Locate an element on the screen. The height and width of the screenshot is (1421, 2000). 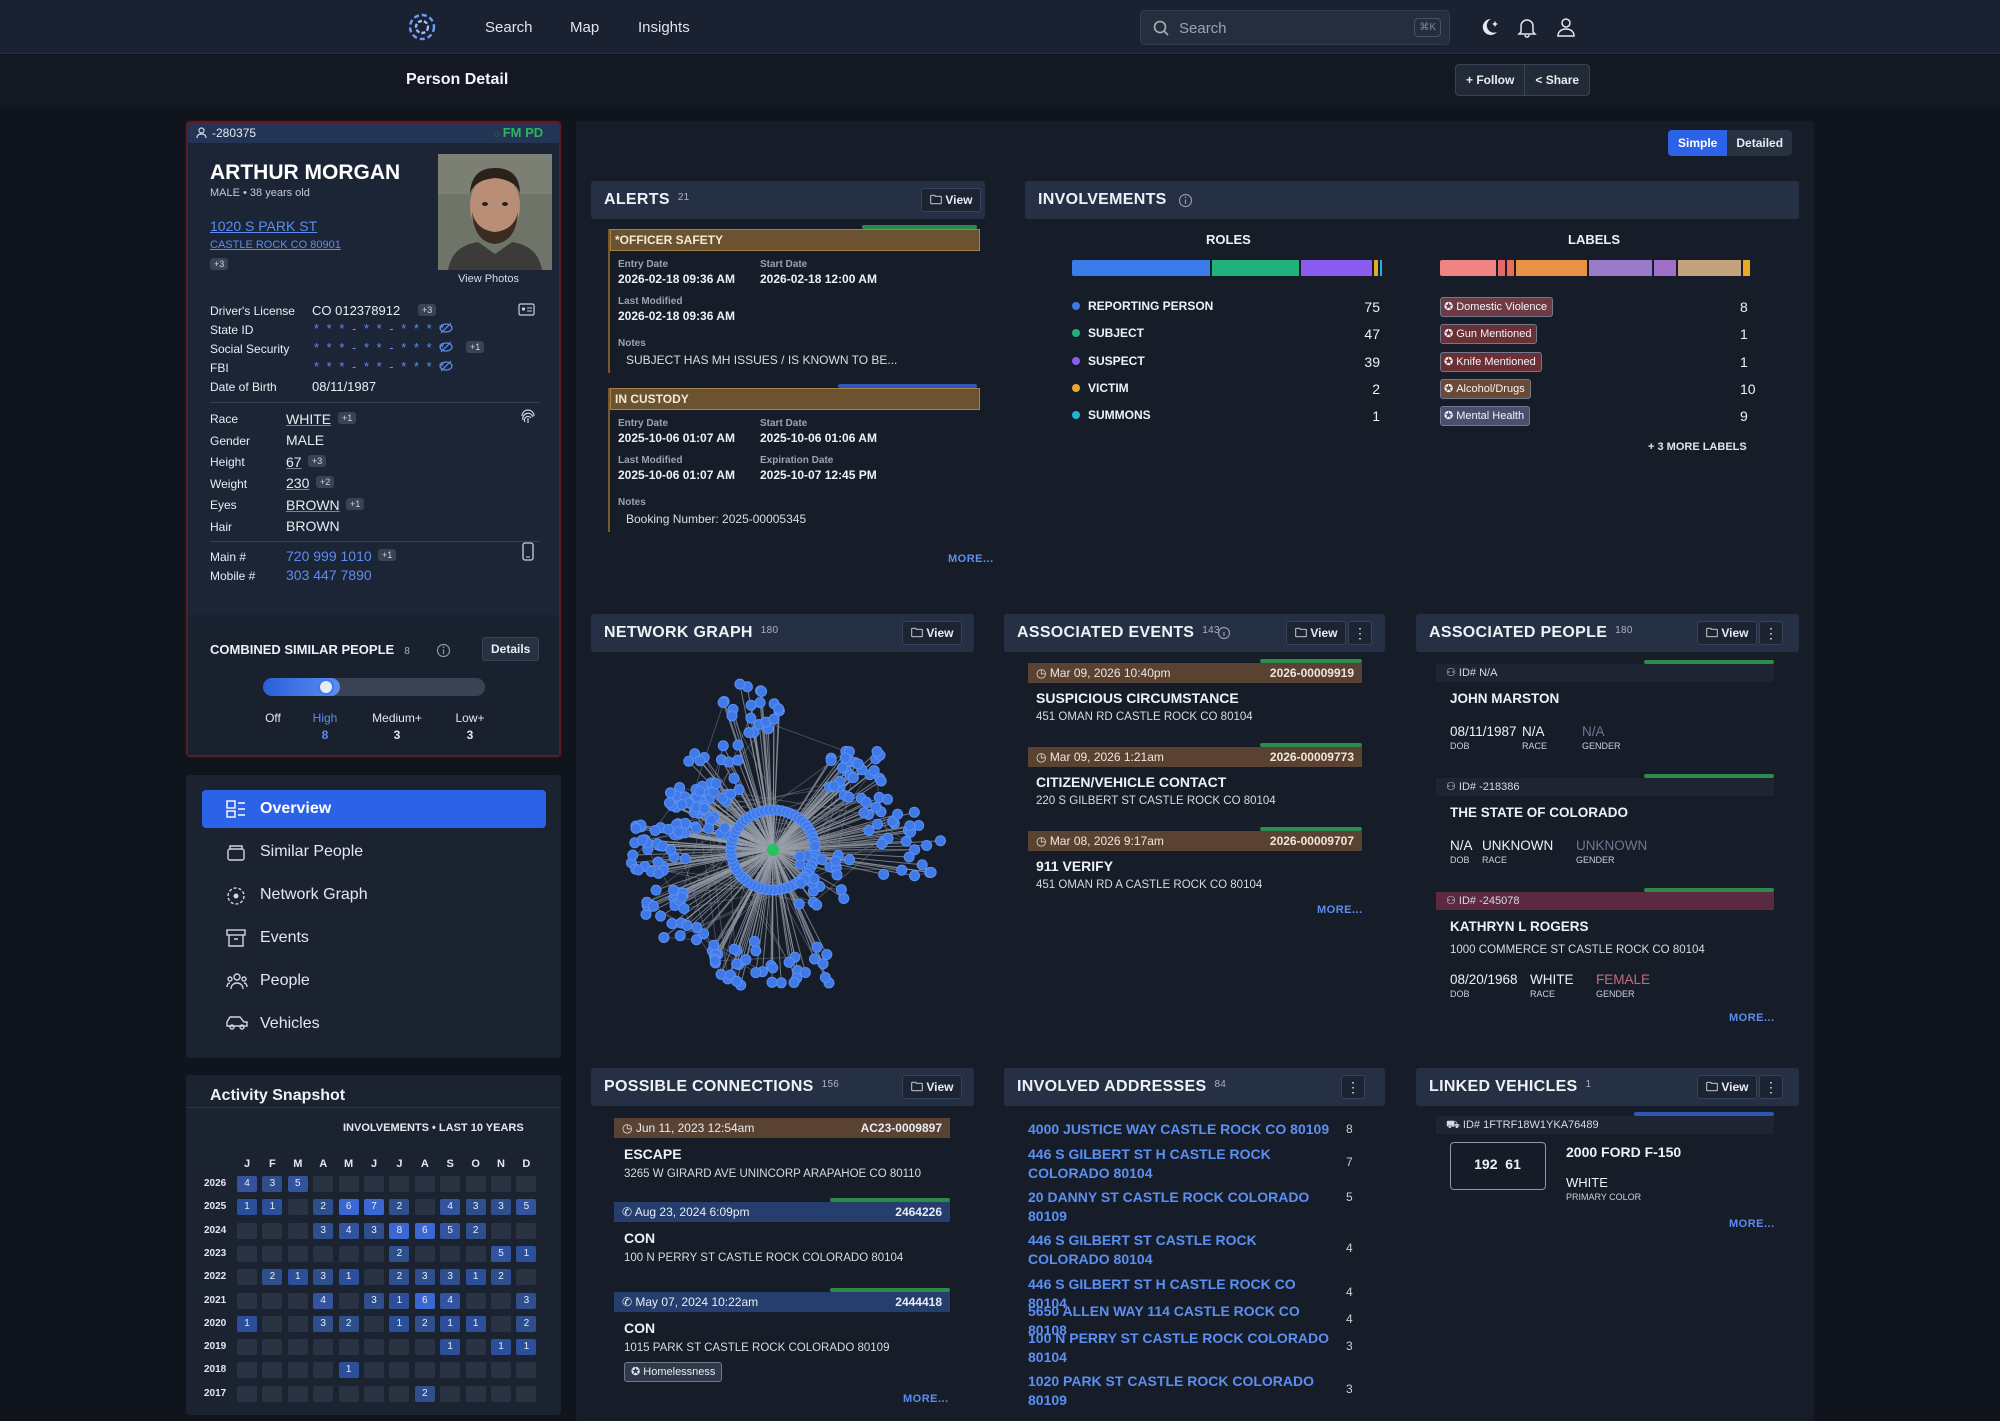
similarity-level-label: Off is located at coordinates (273, 718).